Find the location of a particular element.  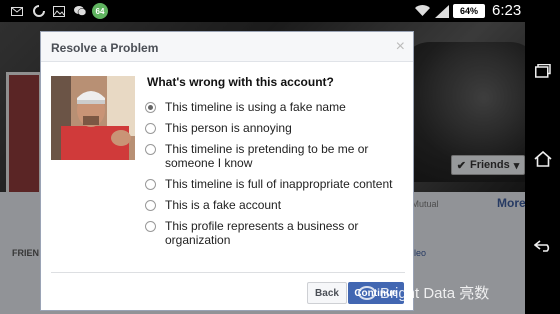

recent-apps-icon is located at coordinates (542, 71).